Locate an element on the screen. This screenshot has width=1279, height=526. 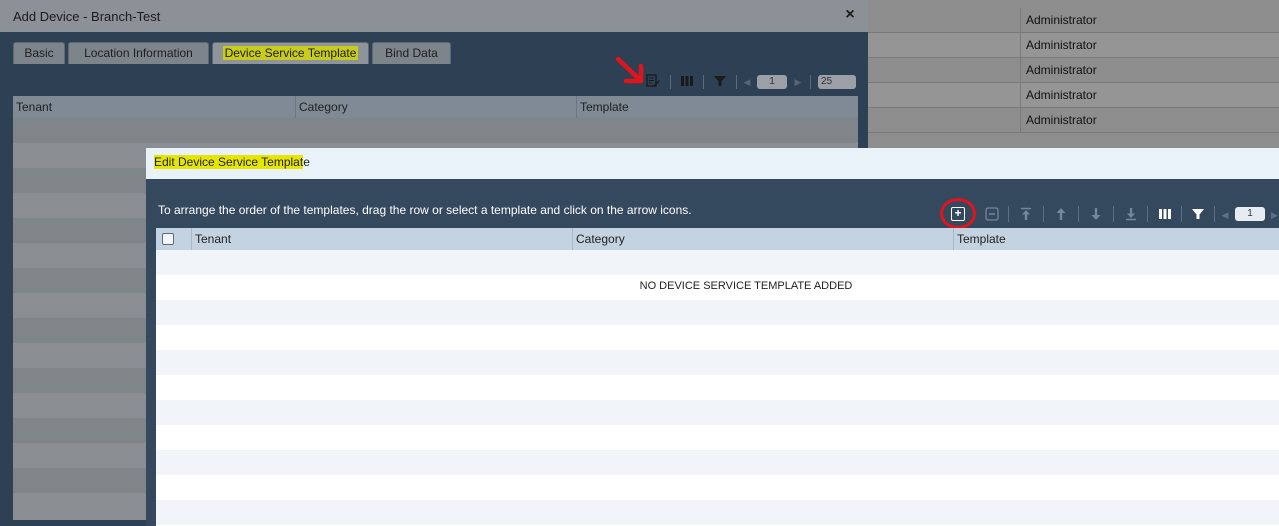
tab-bind-data: Bind Data is located at coordinates (411, 53).